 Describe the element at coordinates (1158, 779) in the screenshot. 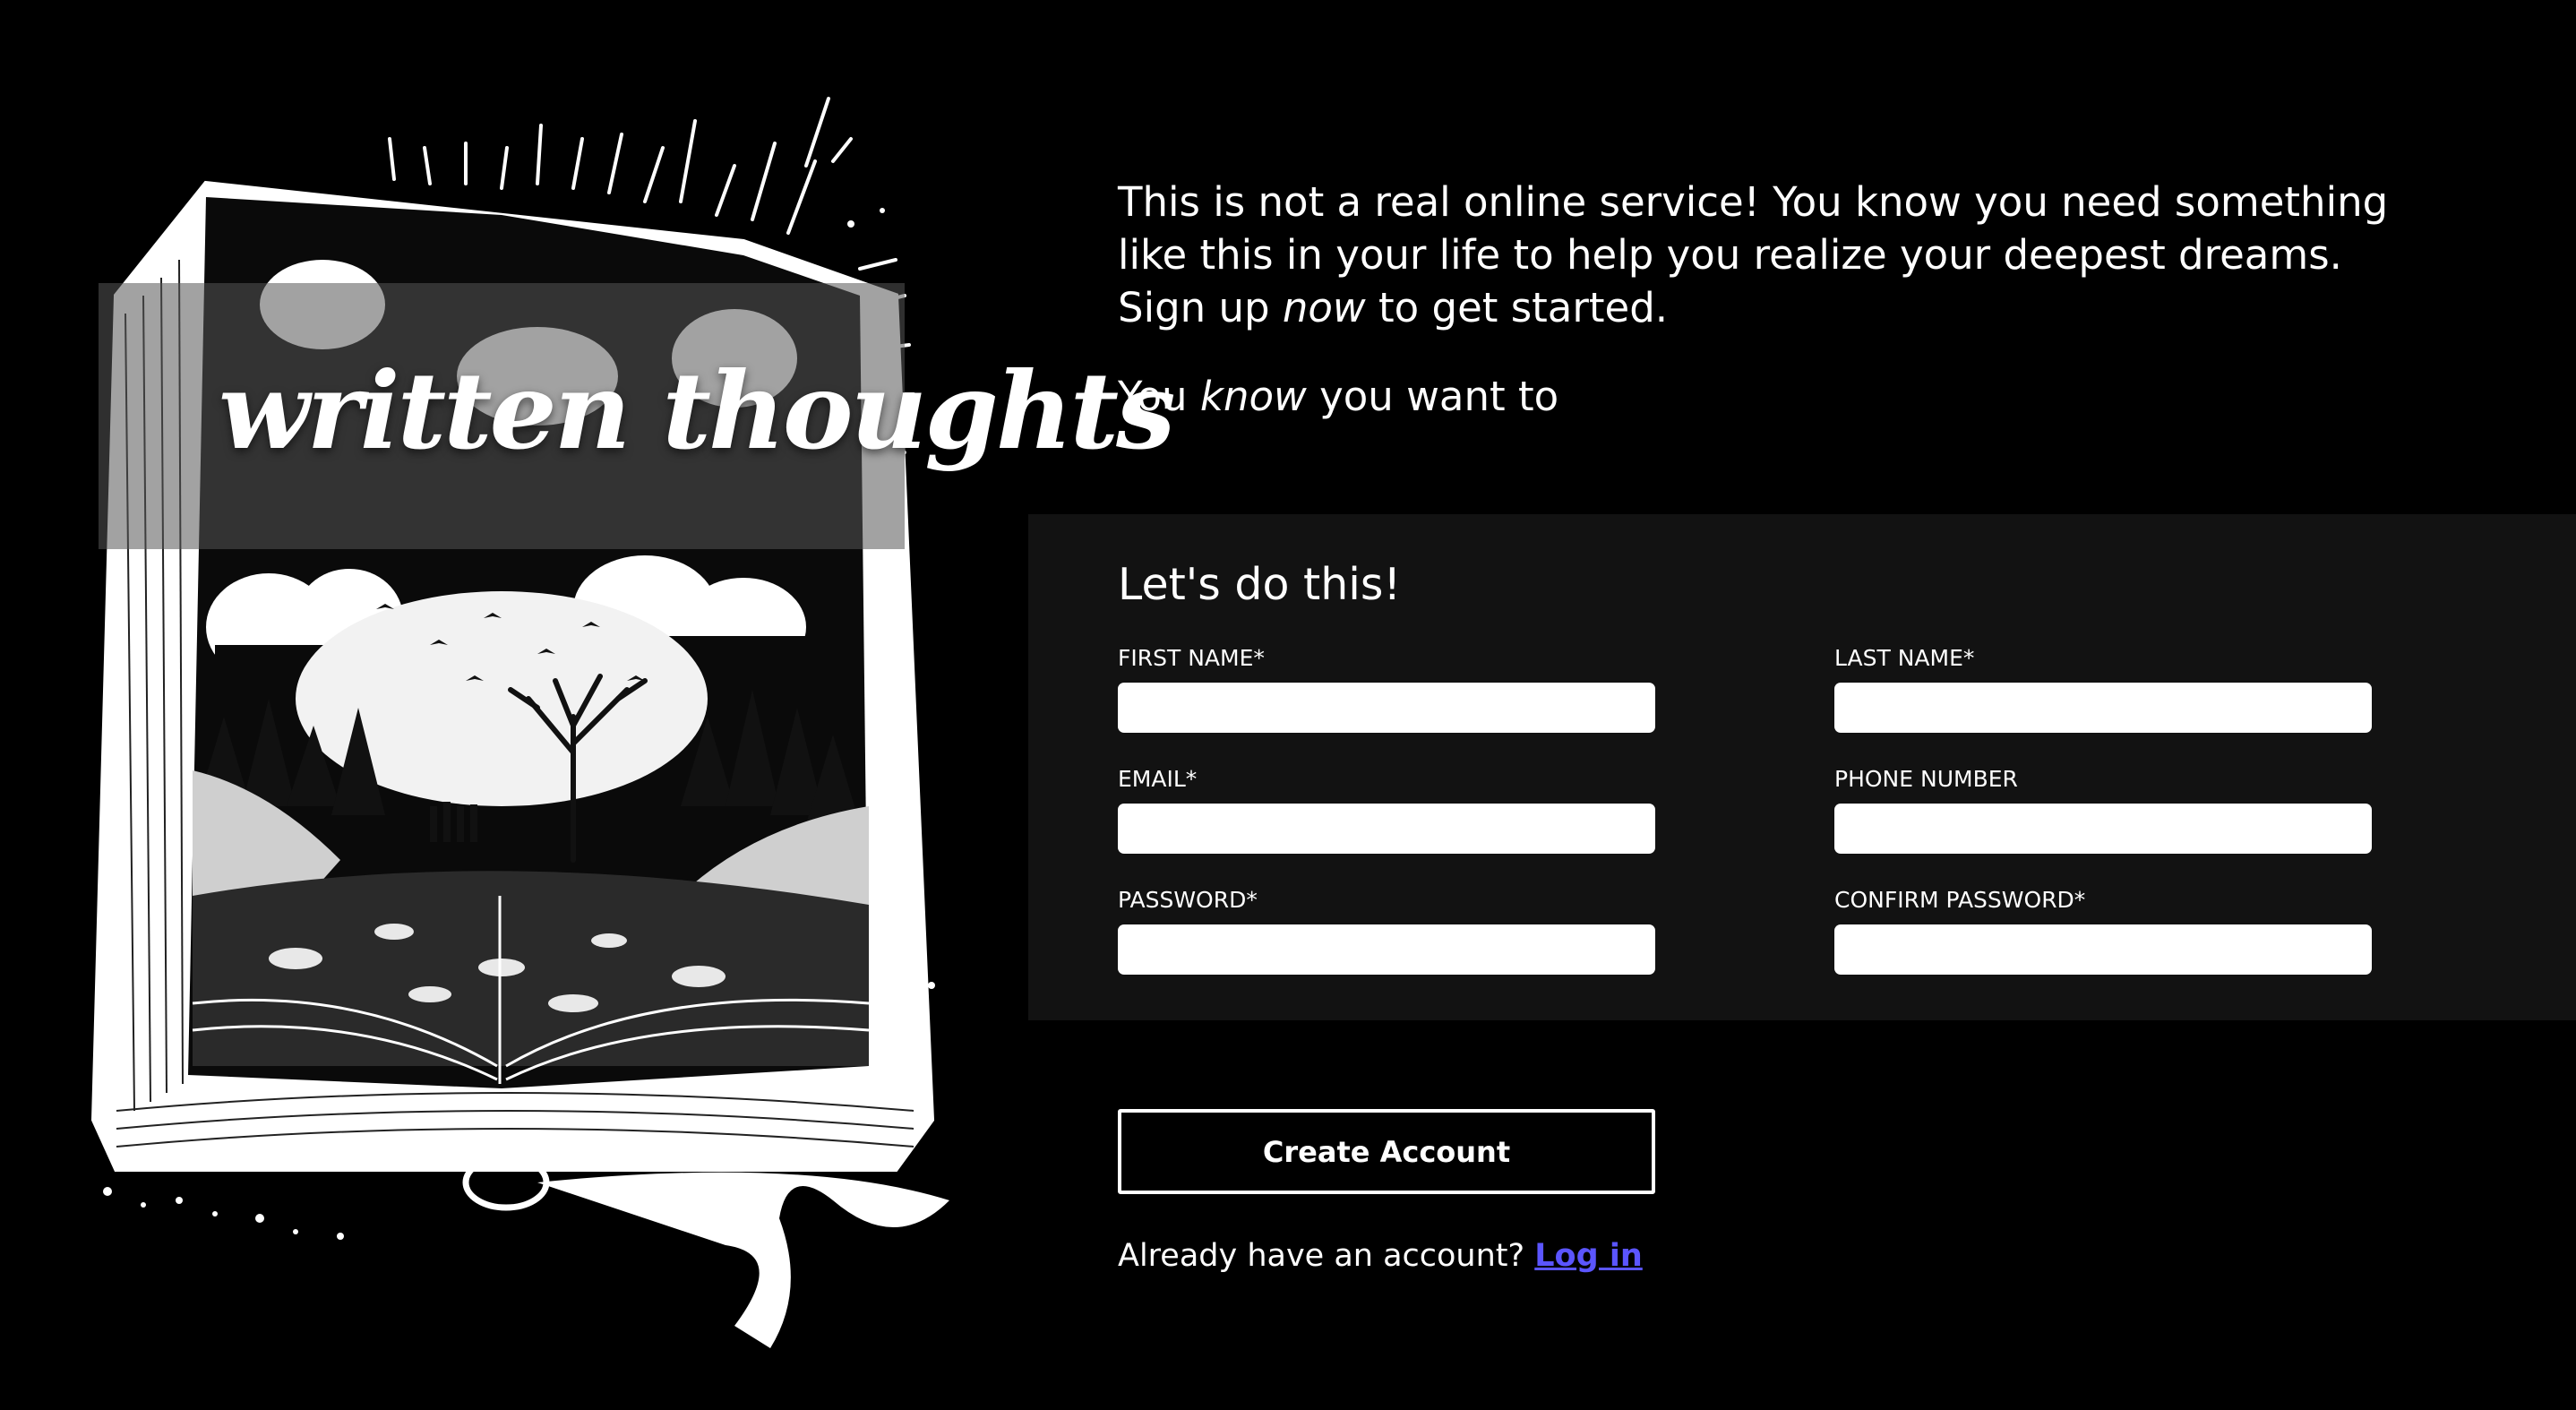

I see `email-label: EMAIL*` at that location.